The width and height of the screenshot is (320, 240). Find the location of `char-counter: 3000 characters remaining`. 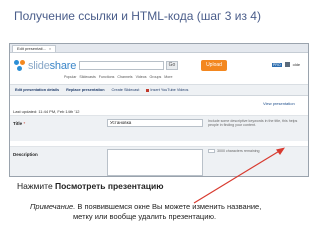

char-counter: 3000 characters remaining is located at coordinates (234, 151).